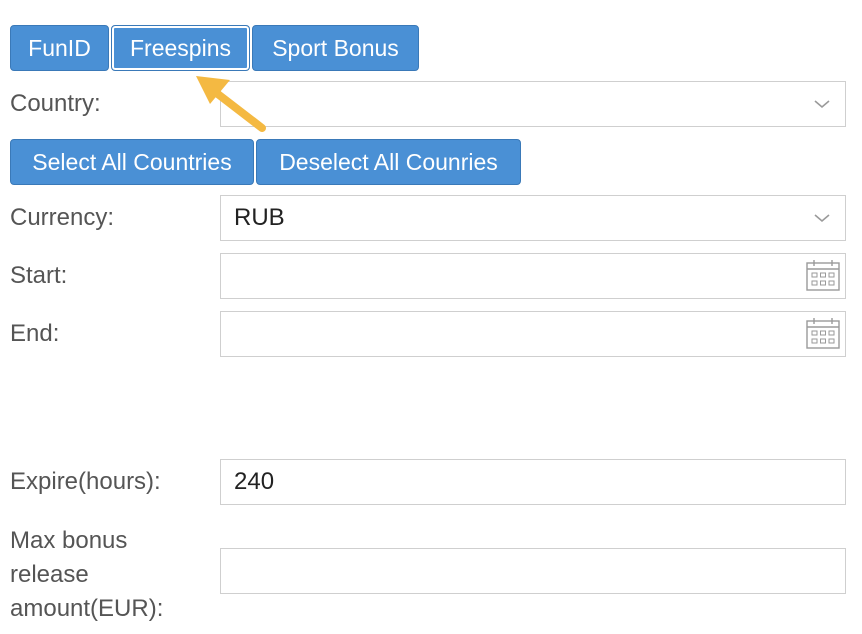  I want to click on max-bonus-label: Max bonus release amount(EUR):, so click(86, 575).